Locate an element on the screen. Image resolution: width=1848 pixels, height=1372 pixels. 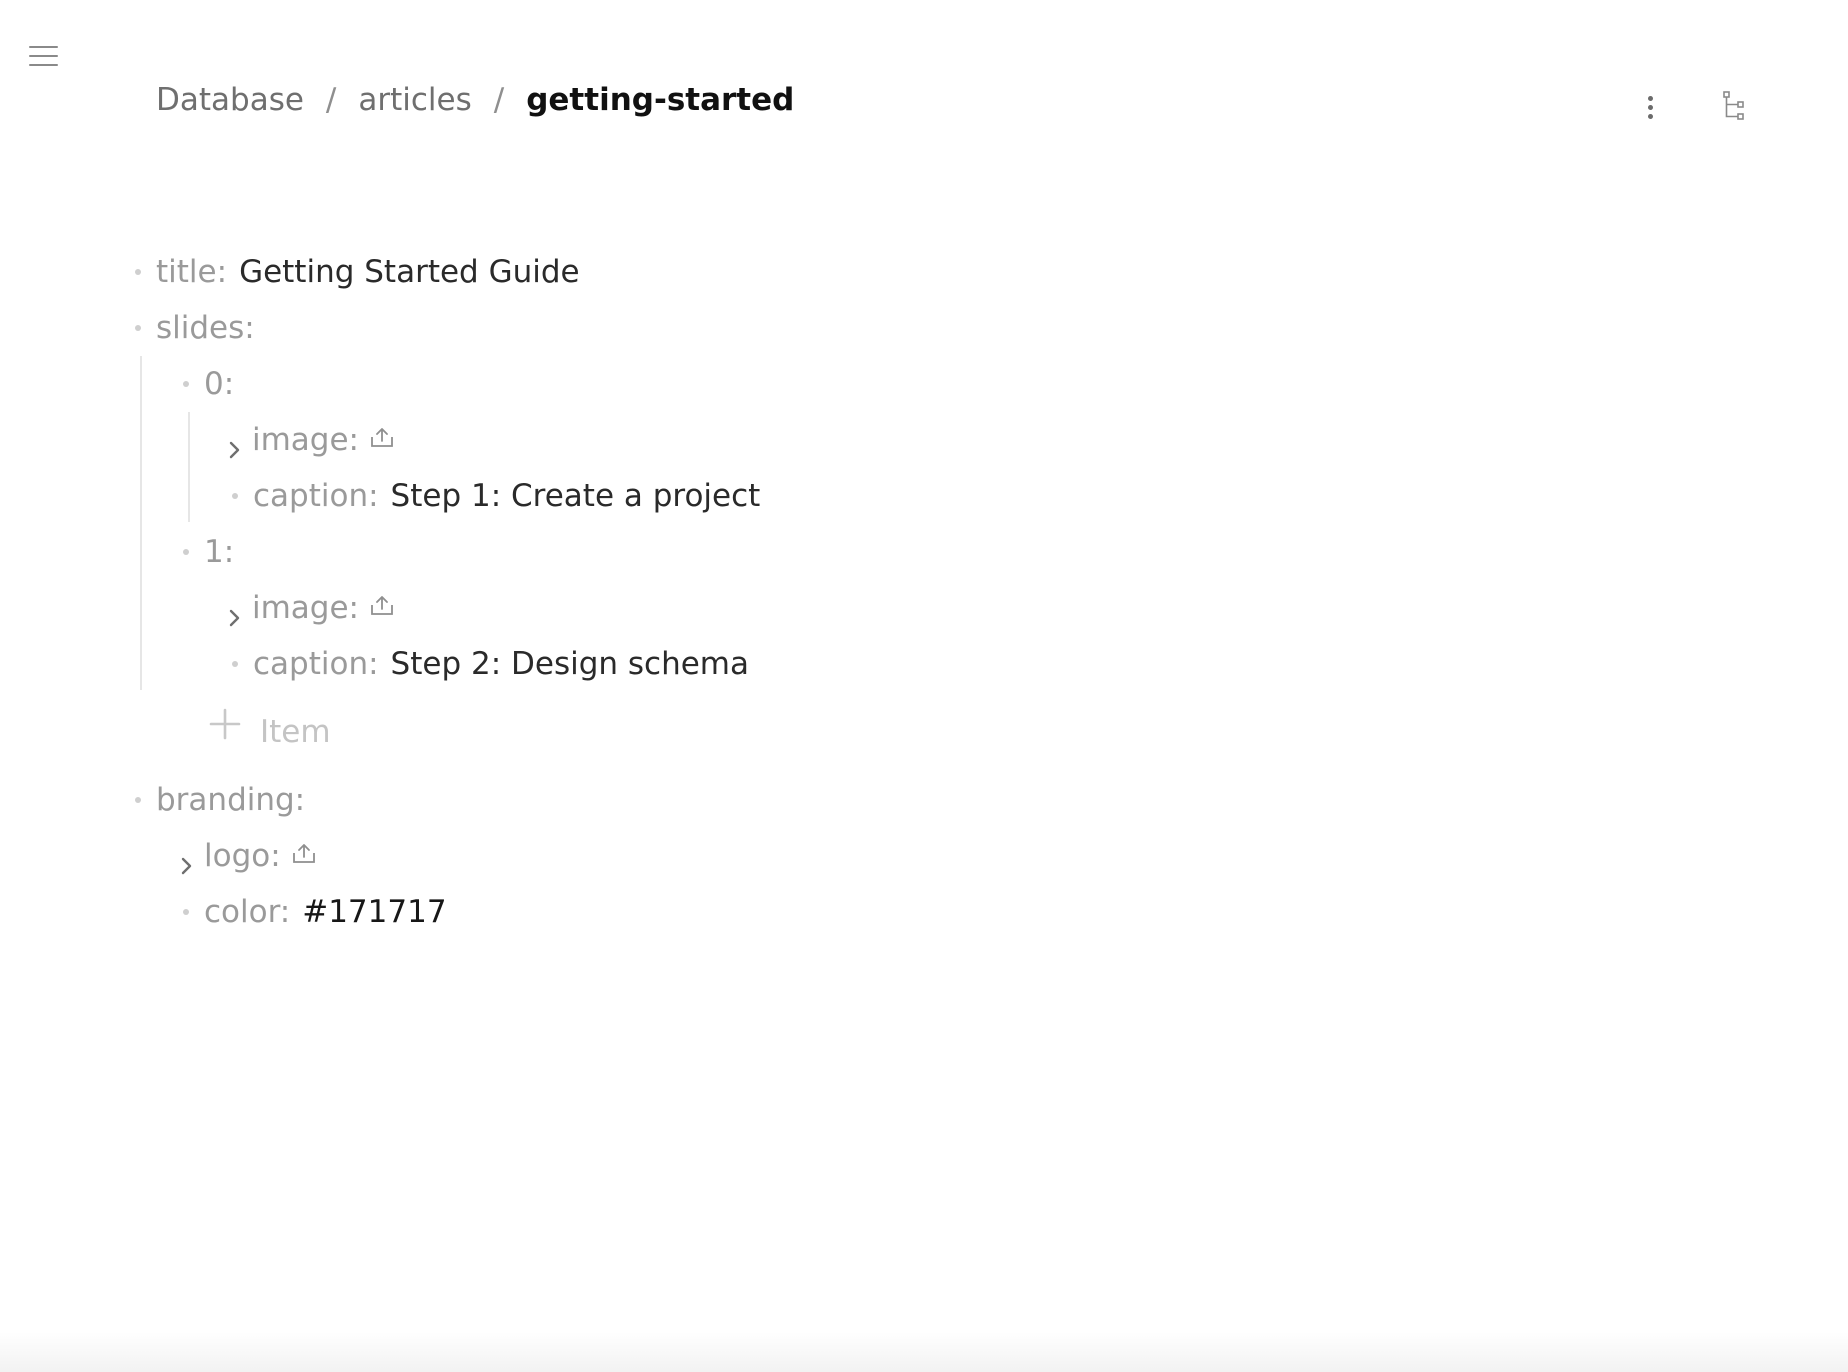
field-value: Step 1: Create a project is located at coordinates (576, 496).